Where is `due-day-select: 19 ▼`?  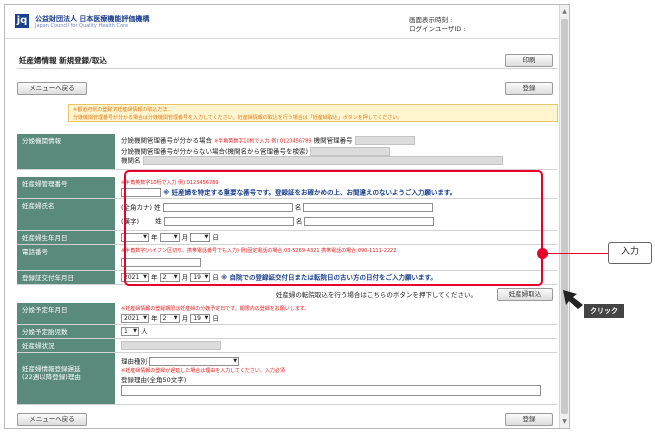
due-day-select: 19 ▼ is located at coordinates (200, 318).